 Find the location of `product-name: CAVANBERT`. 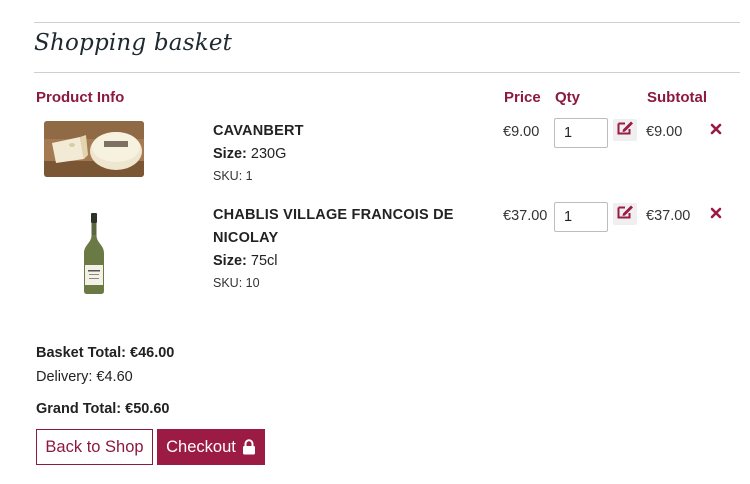

product-name: CAVANBERT is located at coordinates (258, 131).